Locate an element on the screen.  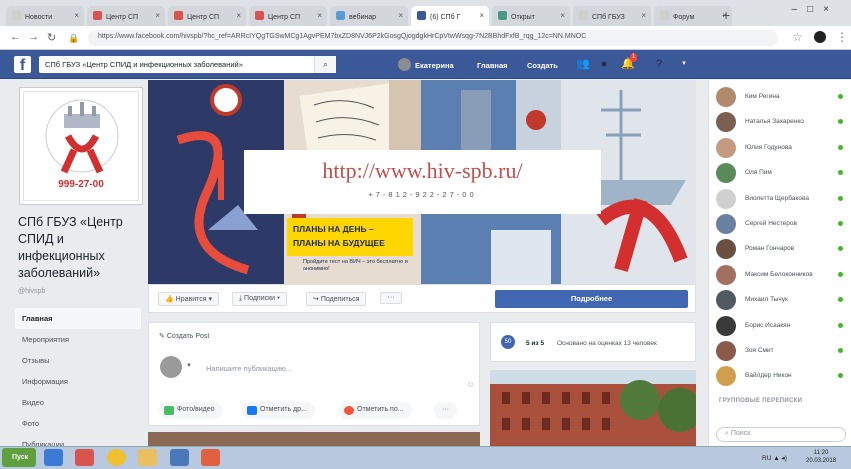
contact-item: Михаил Тычук is located at coordinates (779, 300).